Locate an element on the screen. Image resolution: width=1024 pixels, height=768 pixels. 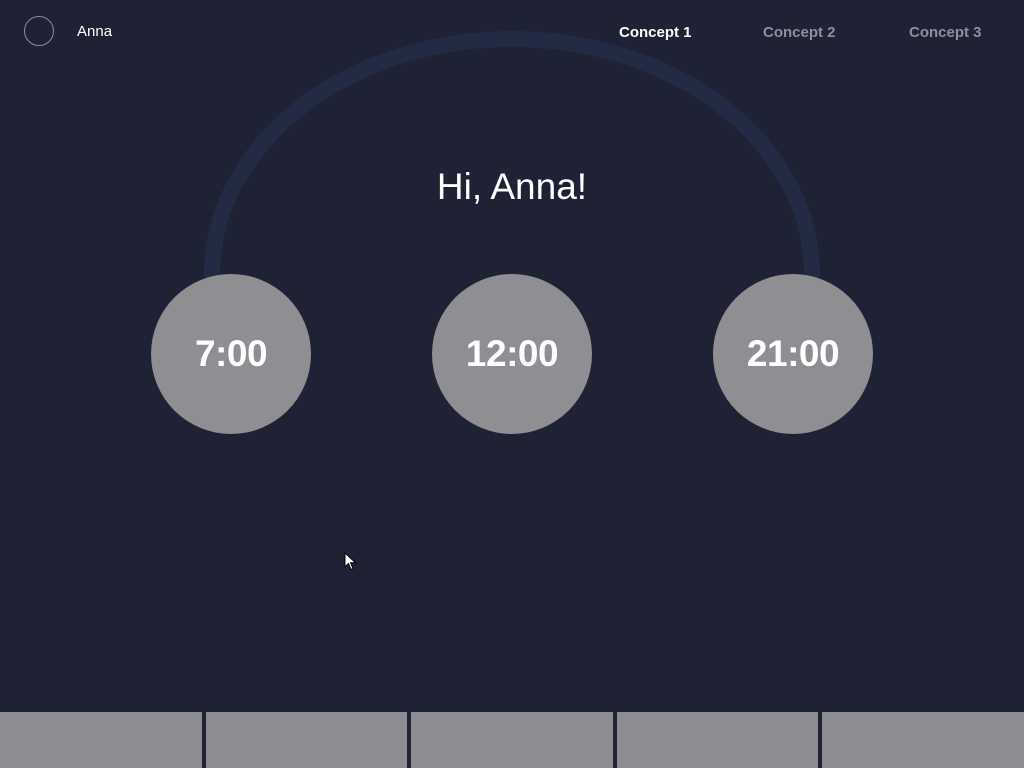
time-slot-evening: 21:00 is located at coordinates (793, 354).